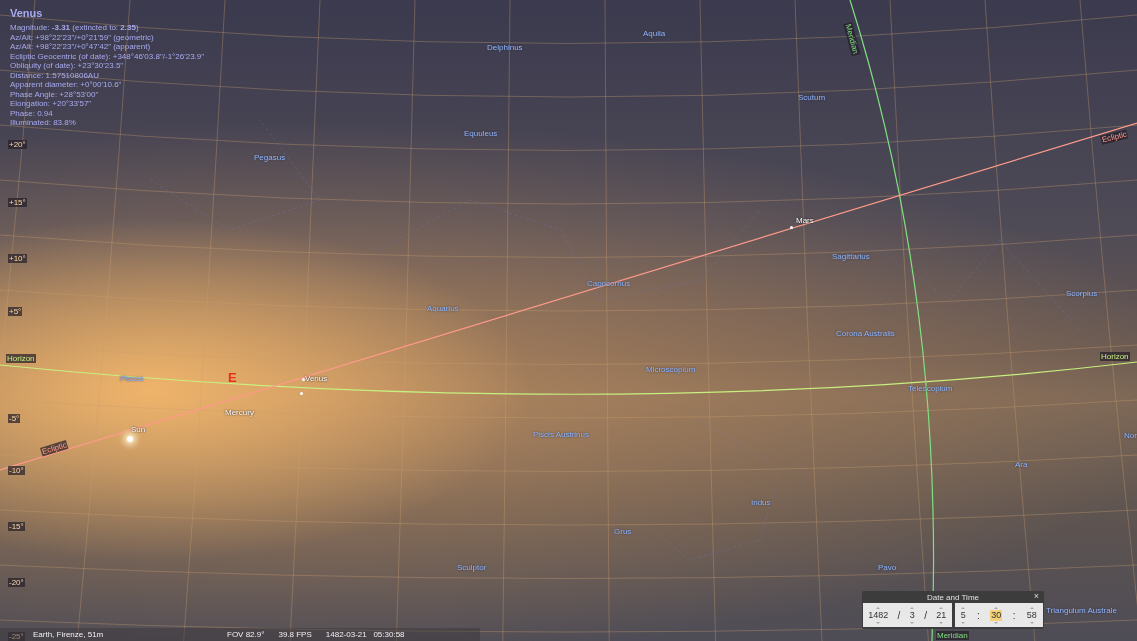  What do you see at coordinates (443, 308) in the screenshot?
I see `constellation-label: Aquarius` at bounding box center [443, 308].